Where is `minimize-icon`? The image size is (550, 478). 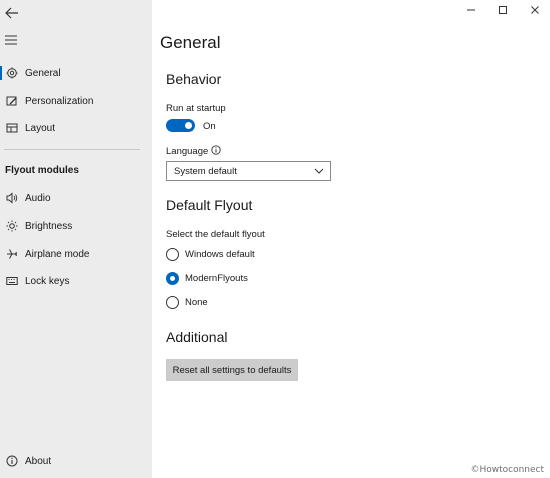
minimize-icon is located at coordinates (471, 10).